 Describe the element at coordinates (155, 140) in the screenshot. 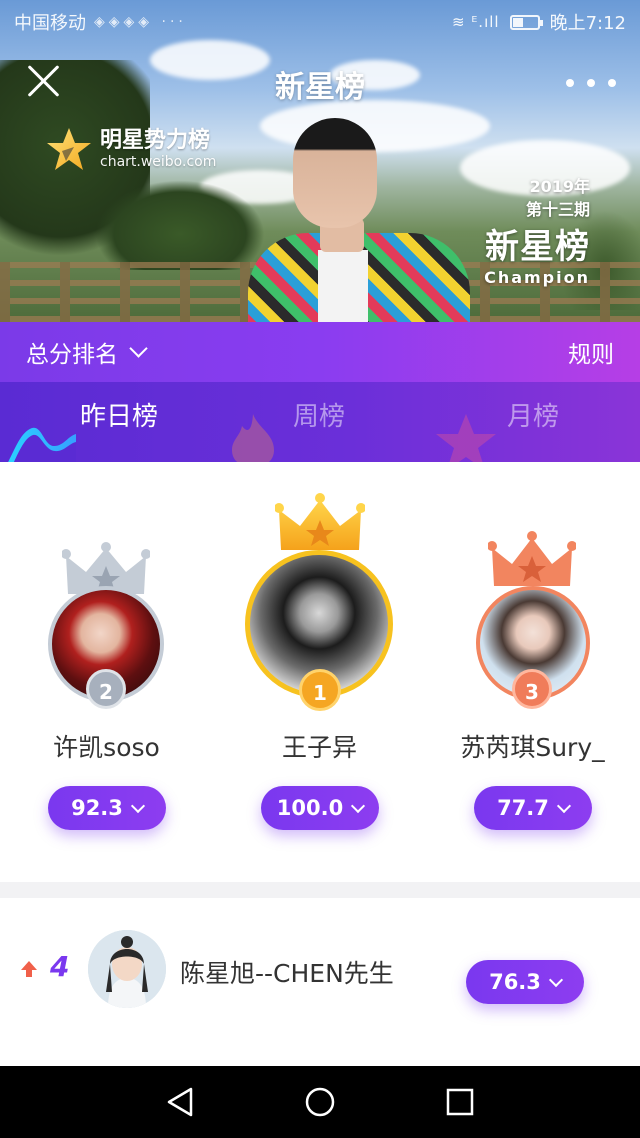

I see `brand-name: 明星势力榜` at that location.